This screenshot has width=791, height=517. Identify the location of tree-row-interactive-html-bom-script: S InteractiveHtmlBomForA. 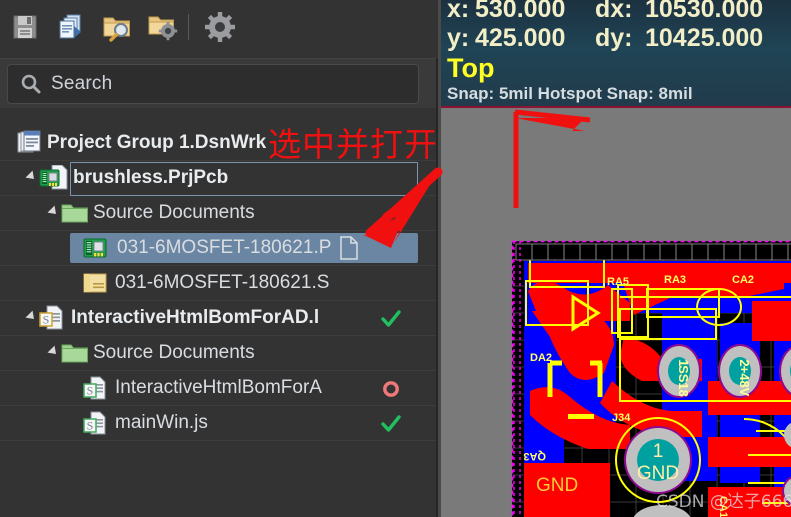
(220, 388).